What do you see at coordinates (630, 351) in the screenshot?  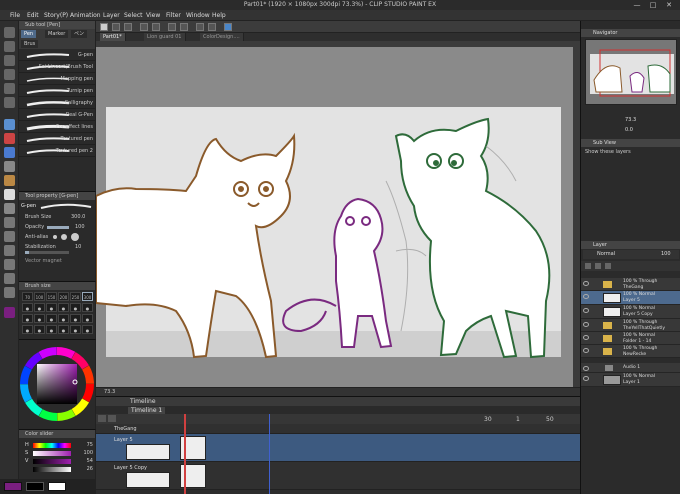 I see `layer-item: 100 % Through NewRecke` at bounding box center [630, 351].